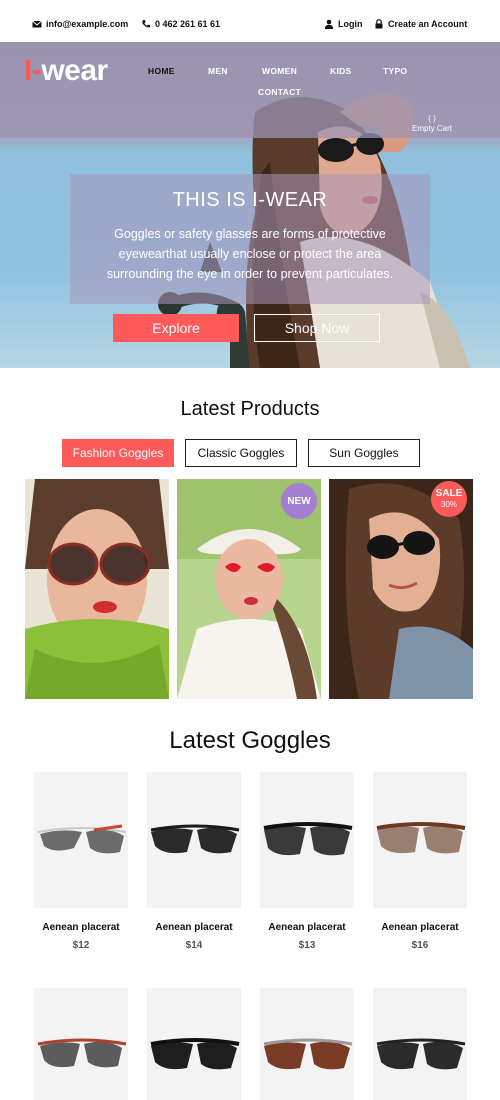  Describe the element at coordinates (395, 71) in the screenshot. I see `nav-typo: TYPO` at that location.